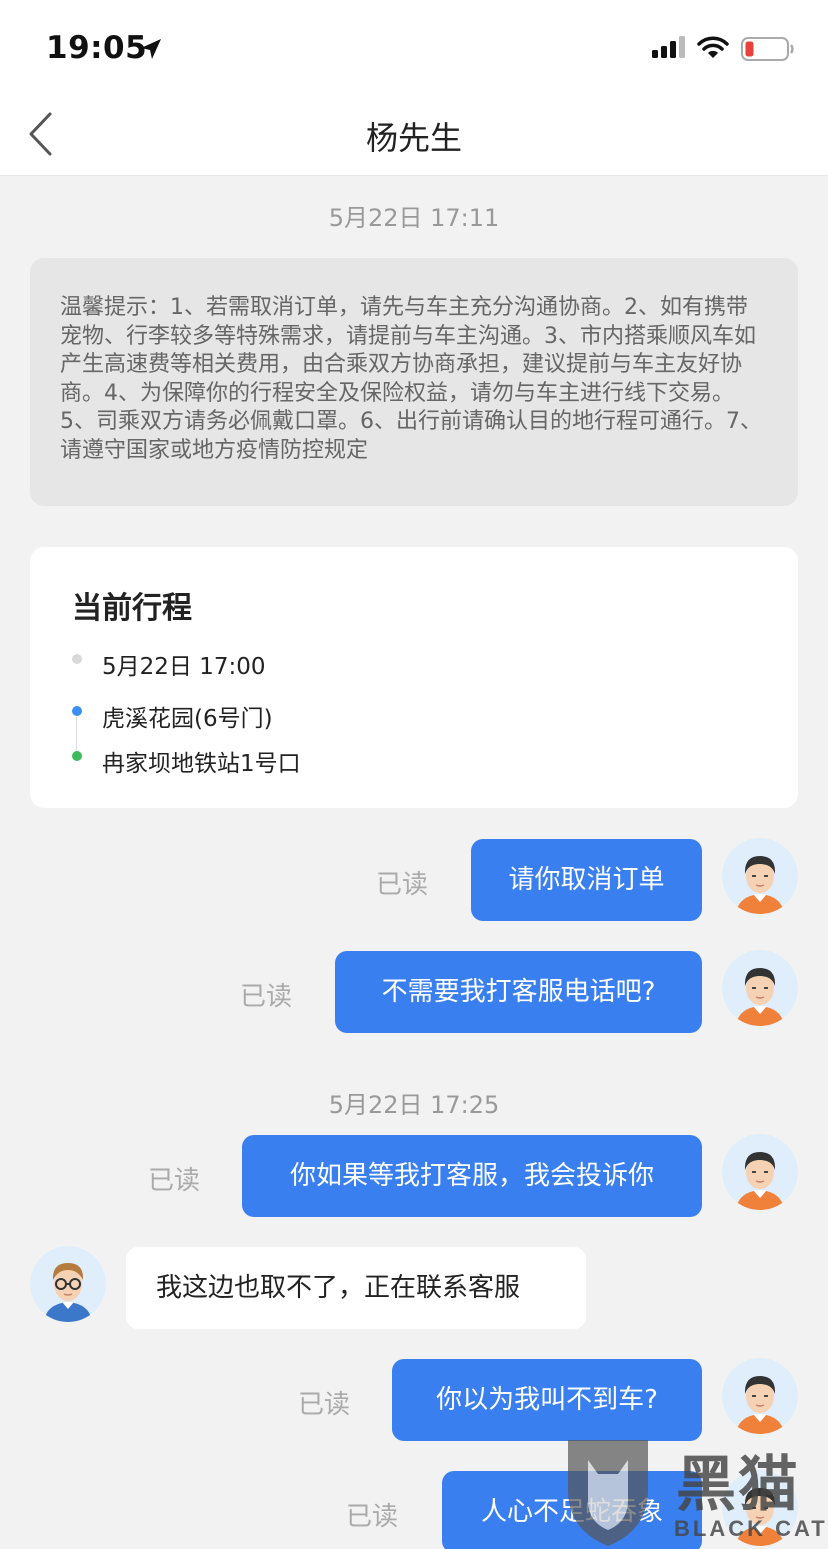 The image size is (828, 1549). I want to click on message-bubble-outgoing: 请你取消订单, so click(586, 880).